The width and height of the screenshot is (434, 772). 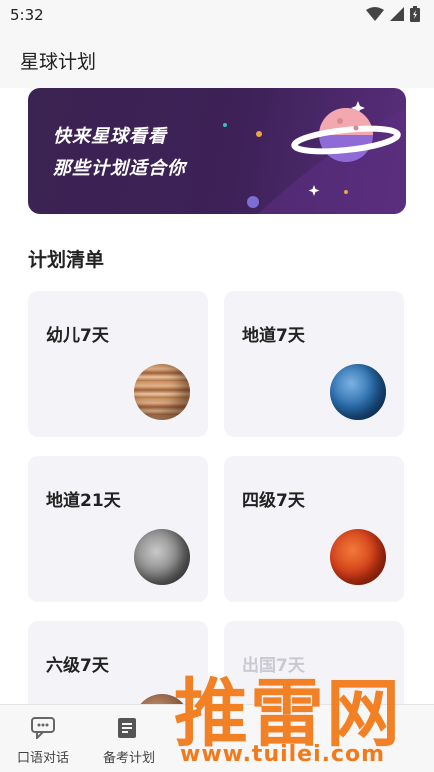 What do you see at coordinates (217, 151) in the screenshot?
I see `promo-banner: 快来星球看看 那些计划适合你` at bounding box center [217, 151].